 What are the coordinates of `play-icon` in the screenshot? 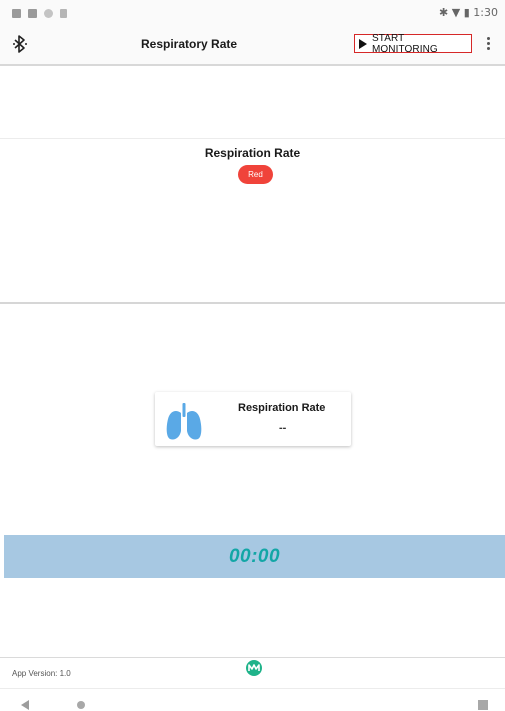 It's located at (363, 43).